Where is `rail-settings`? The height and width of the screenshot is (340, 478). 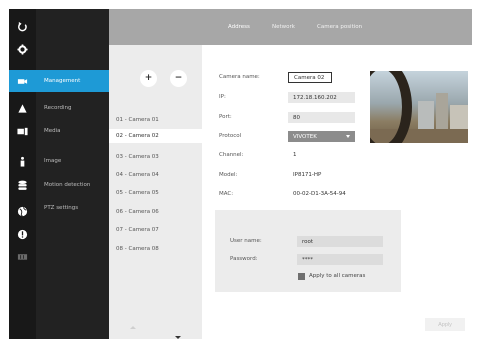
rail-settings is located at coordinates (22, 49).